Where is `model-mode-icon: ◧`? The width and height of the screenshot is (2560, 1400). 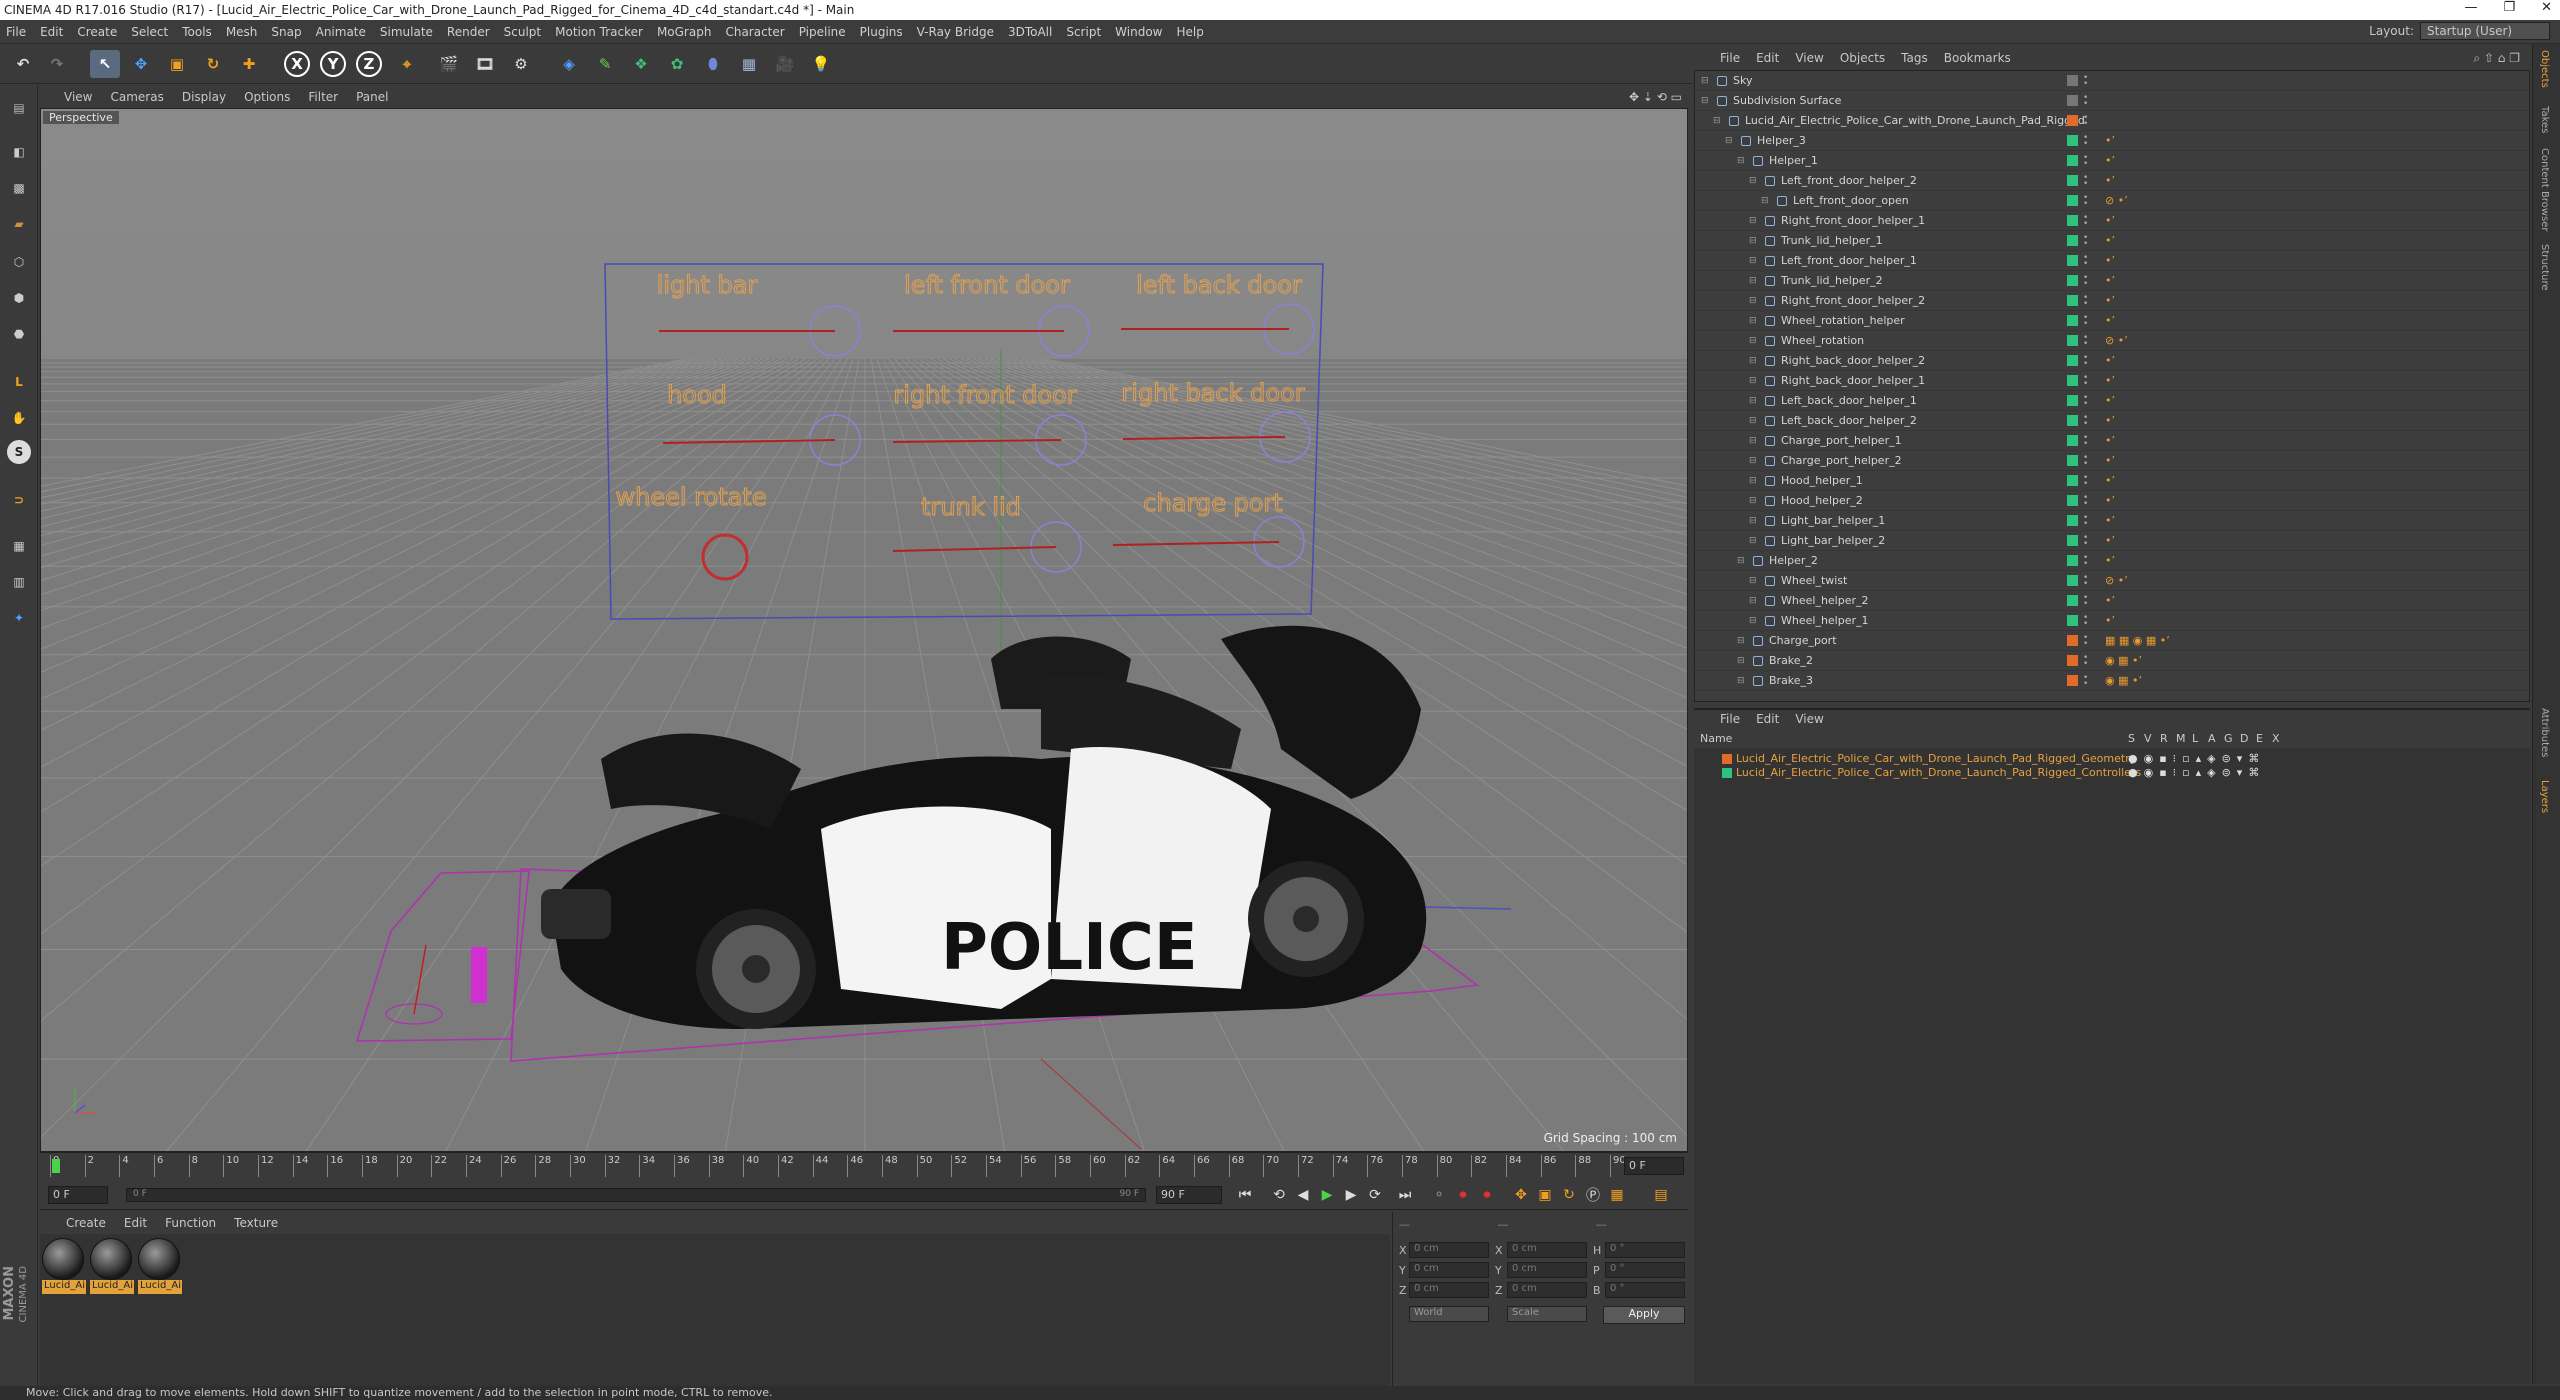
model-mode-icon: ◧ is located at coordinates (19, 152).